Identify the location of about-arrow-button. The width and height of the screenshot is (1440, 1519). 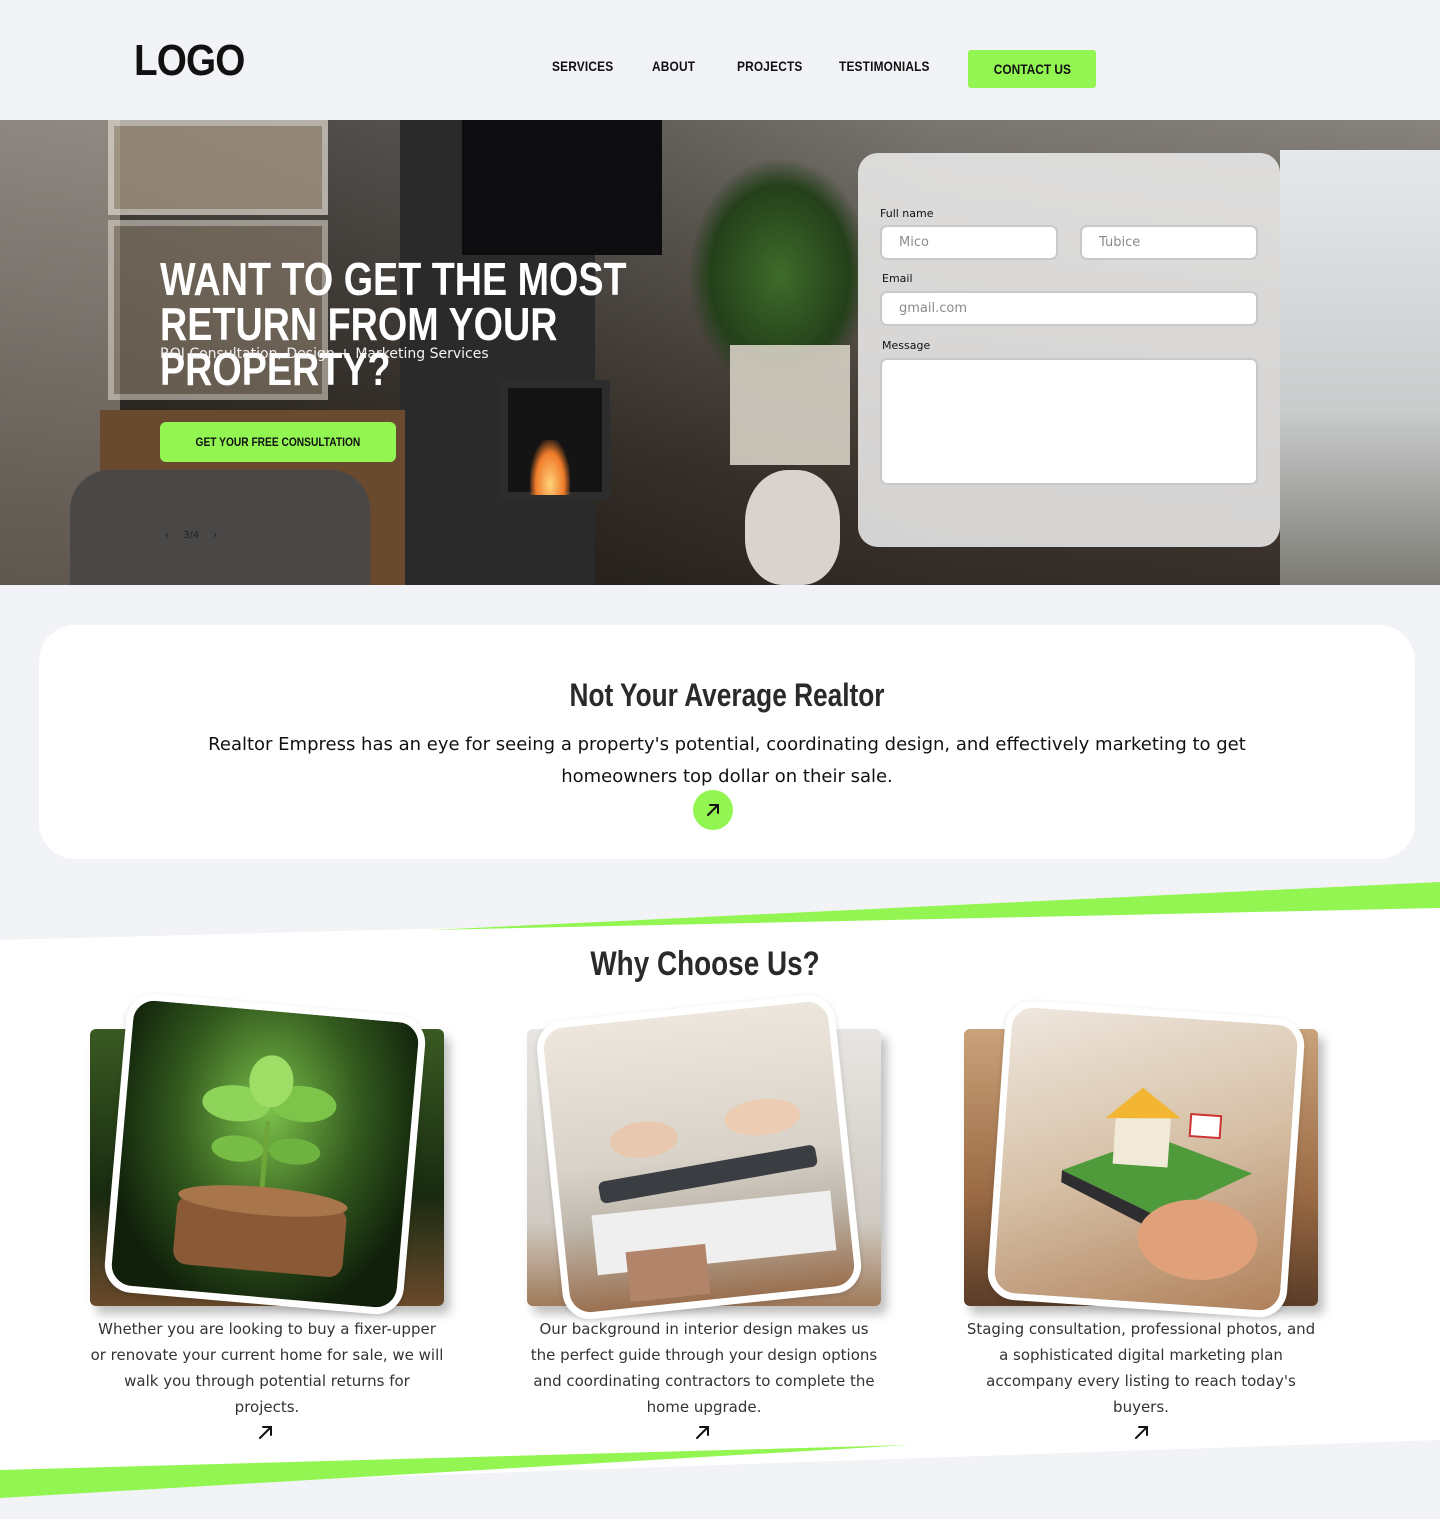
(713, 810).